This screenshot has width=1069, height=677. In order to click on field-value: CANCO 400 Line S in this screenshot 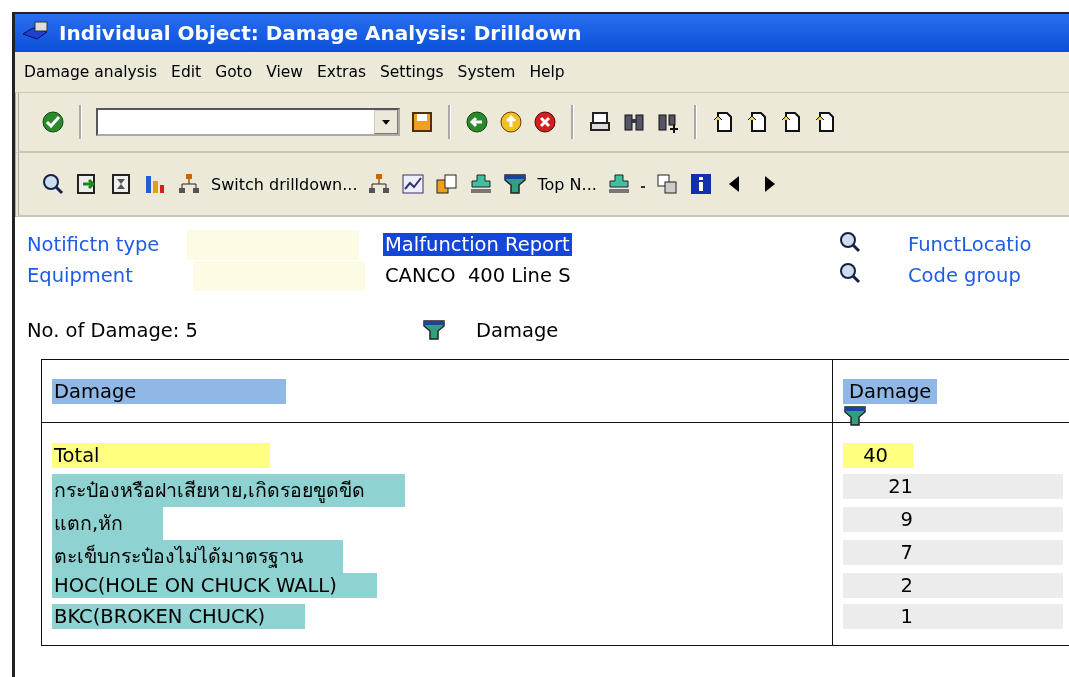, I will do `click(478, 275)`.